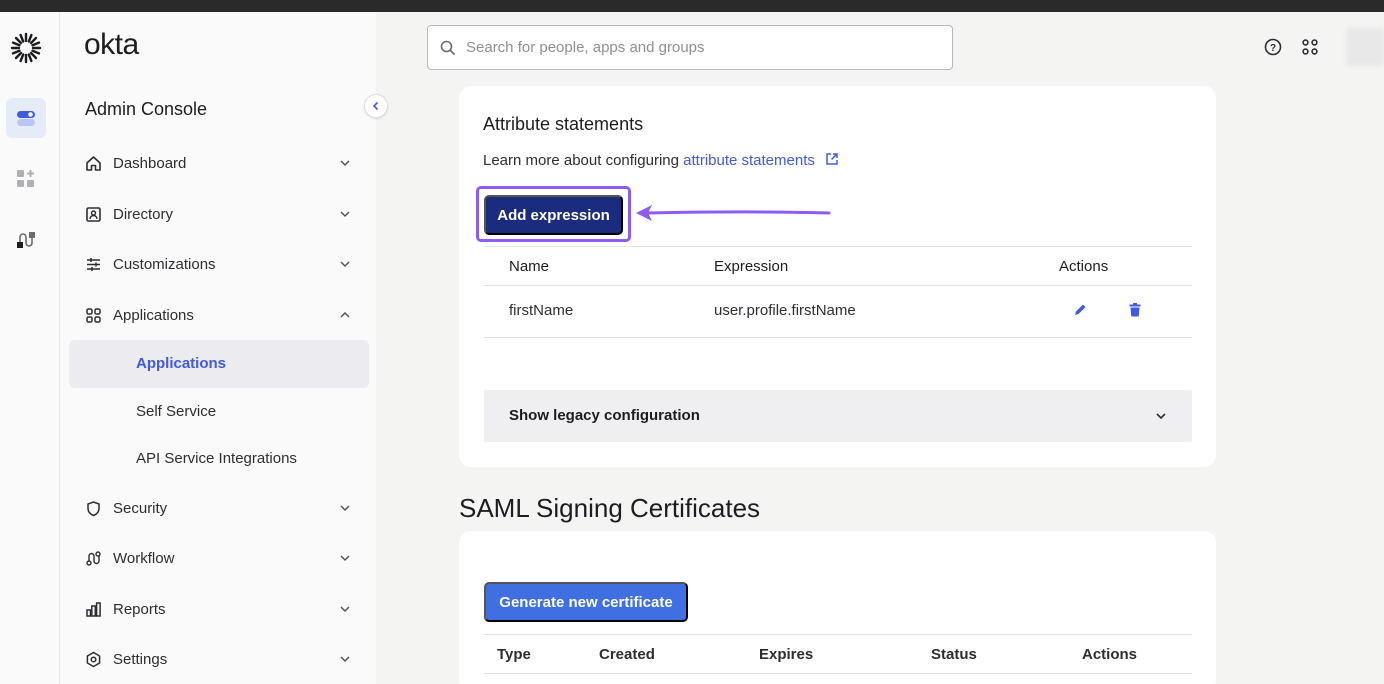 The image size is (1384, 684). What do you see at coordinates (1135, 310) in the screenshot?
I see `delete-trash-icon` at bounding box center [1135, 310].